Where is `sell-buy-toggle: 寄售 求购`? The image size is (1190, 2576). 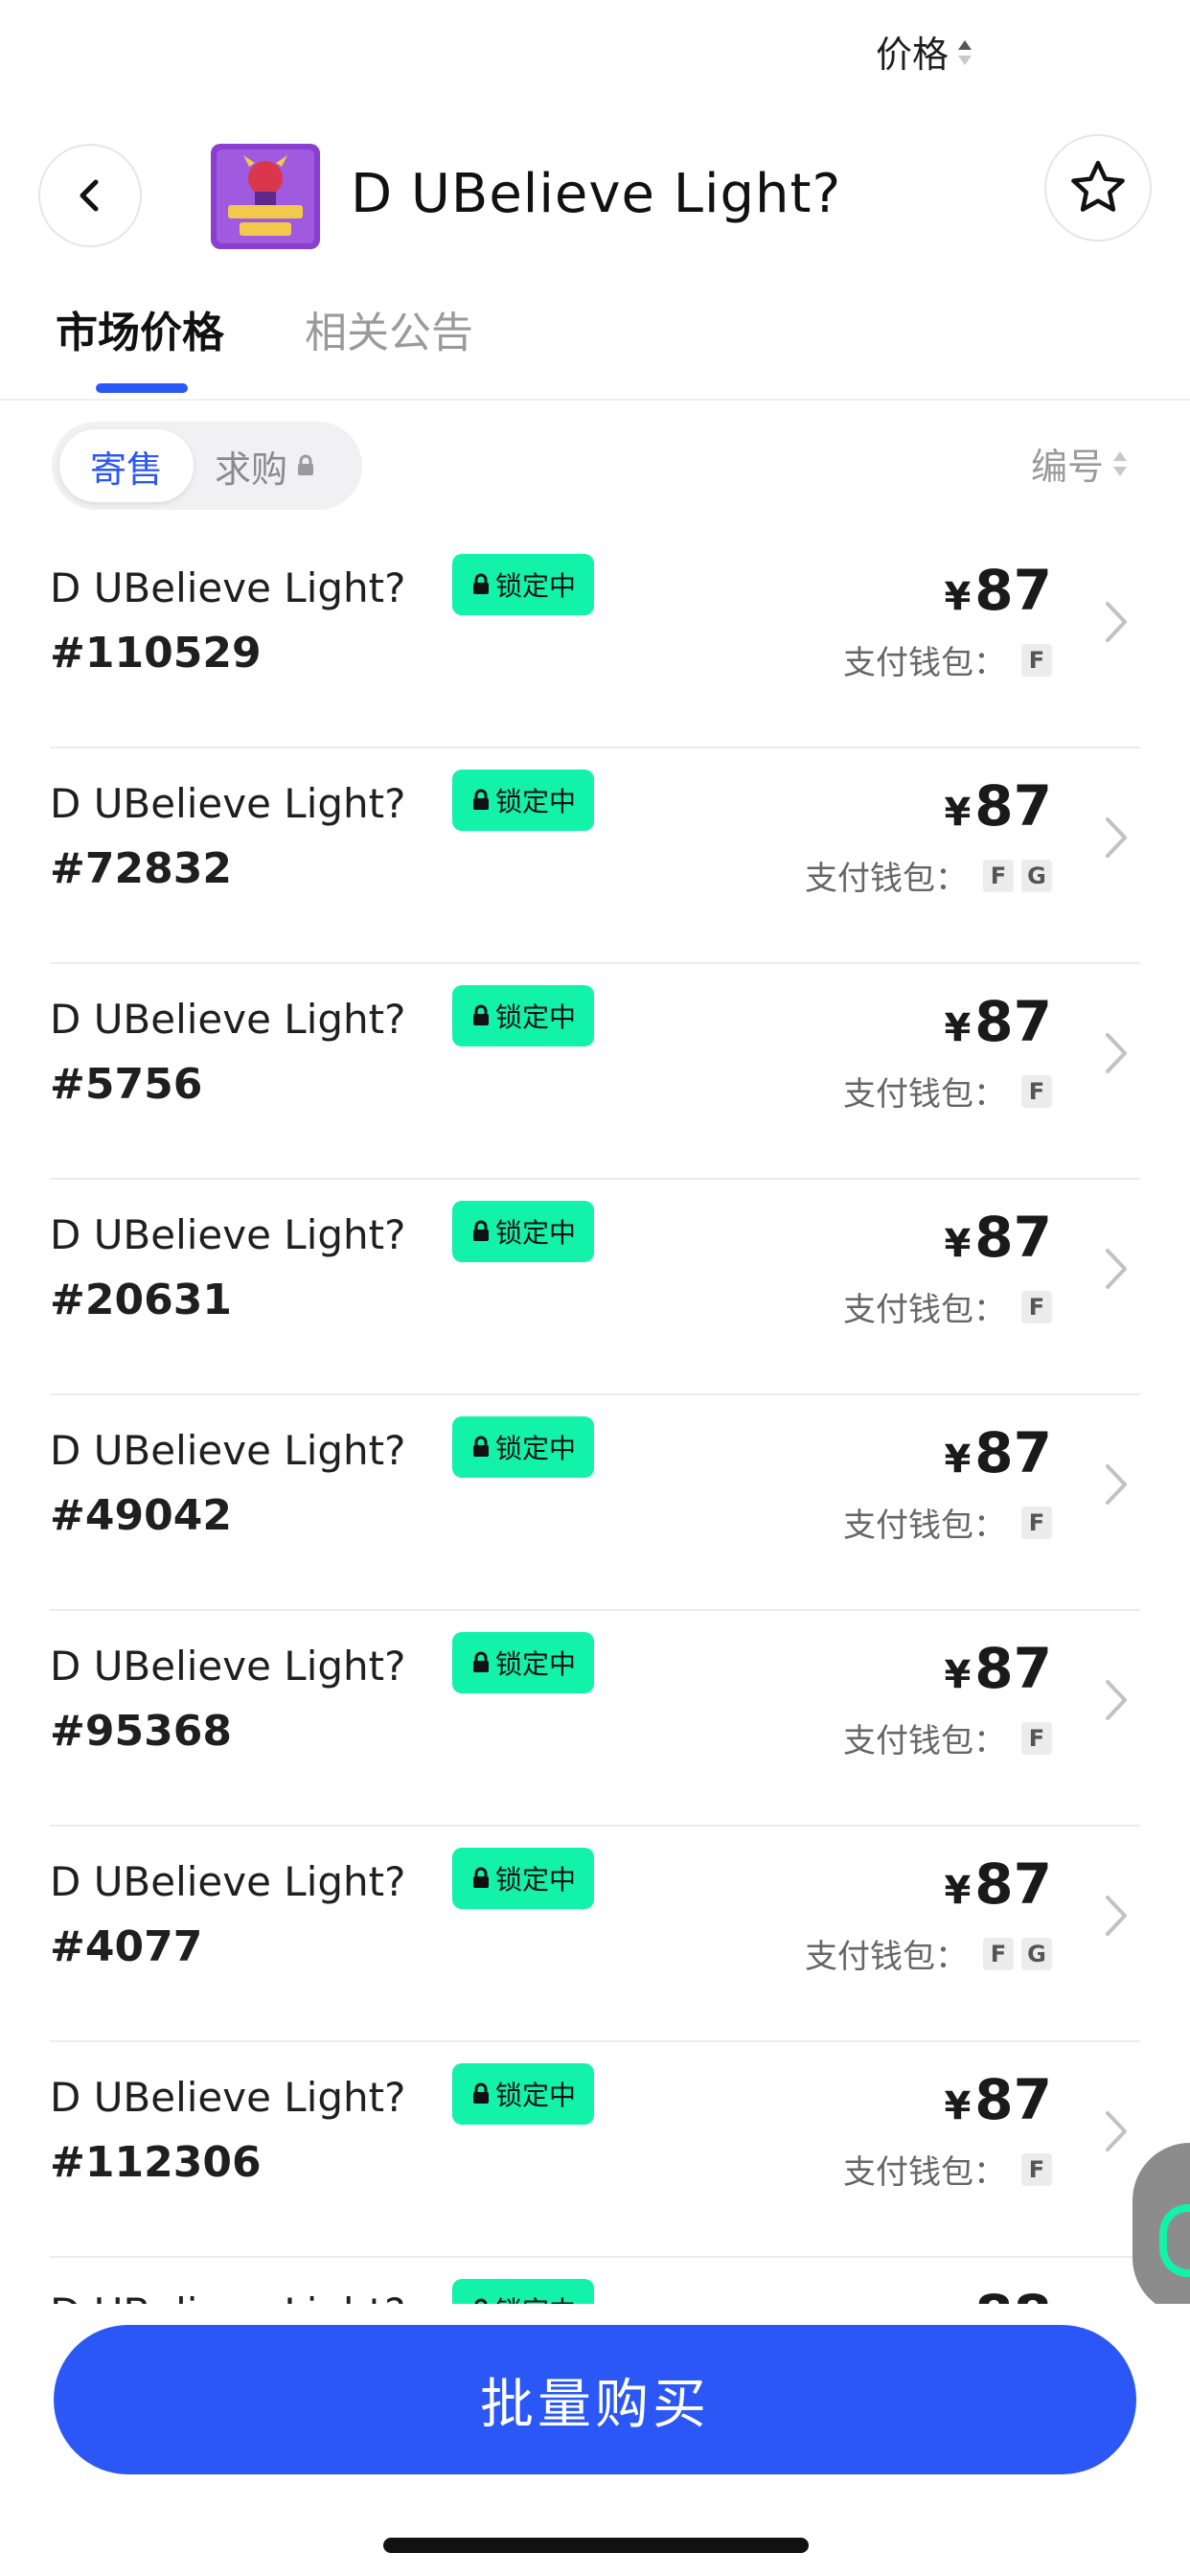
sell-buy-toggle: 寄售 求购 is located at coordinates (207, 466).